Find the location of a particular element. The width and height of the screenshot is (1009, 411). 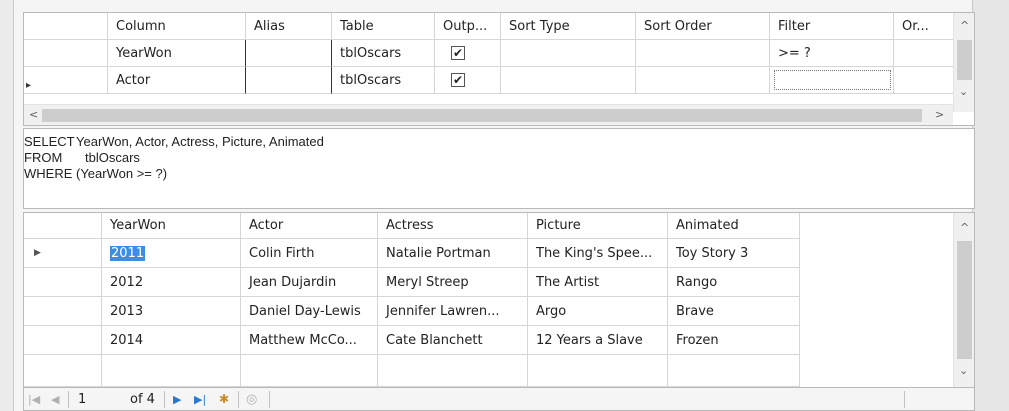

results-cell-actress: Natalie Portman is located at coordinates (453, 253).